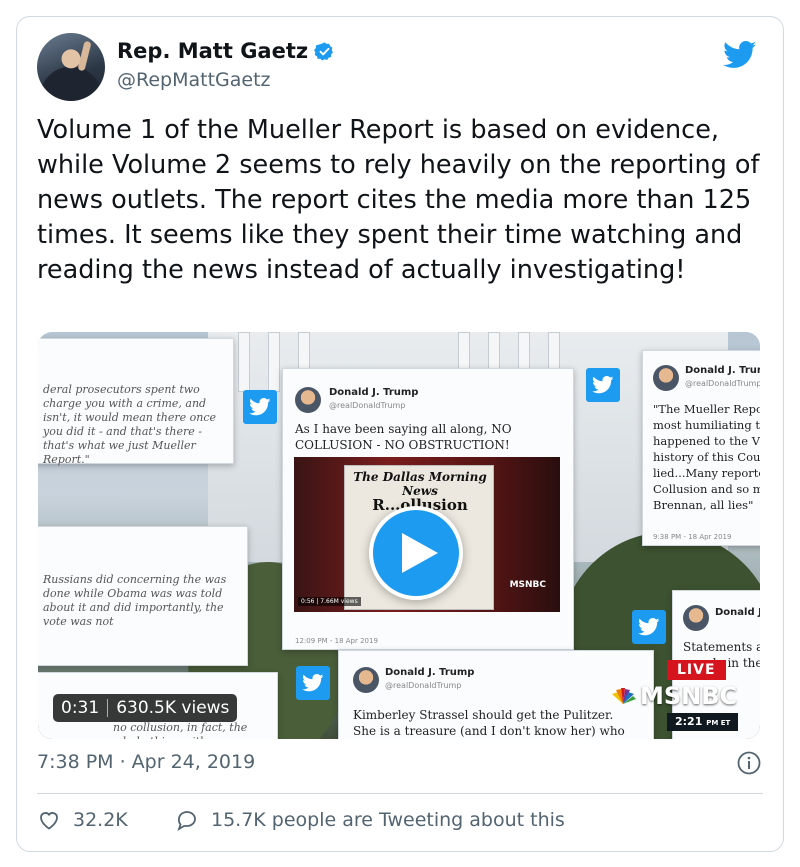  What do you see at coordinates (749, 763) in the screenshot?
I see `info-icon` at bounding box center [749, 763].